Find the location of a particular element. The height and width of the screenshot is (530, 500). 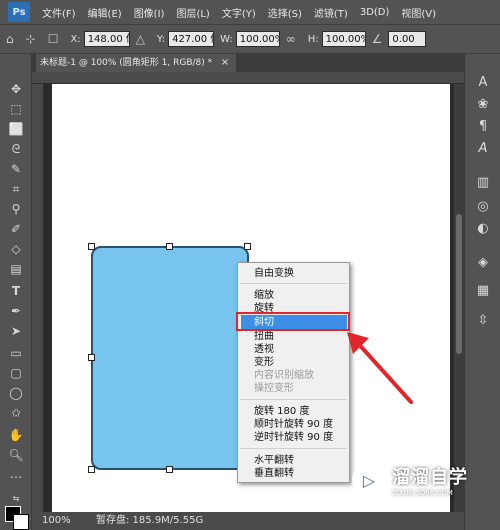

menu-3d: 3D(D) is located at coordinates (375, 12).